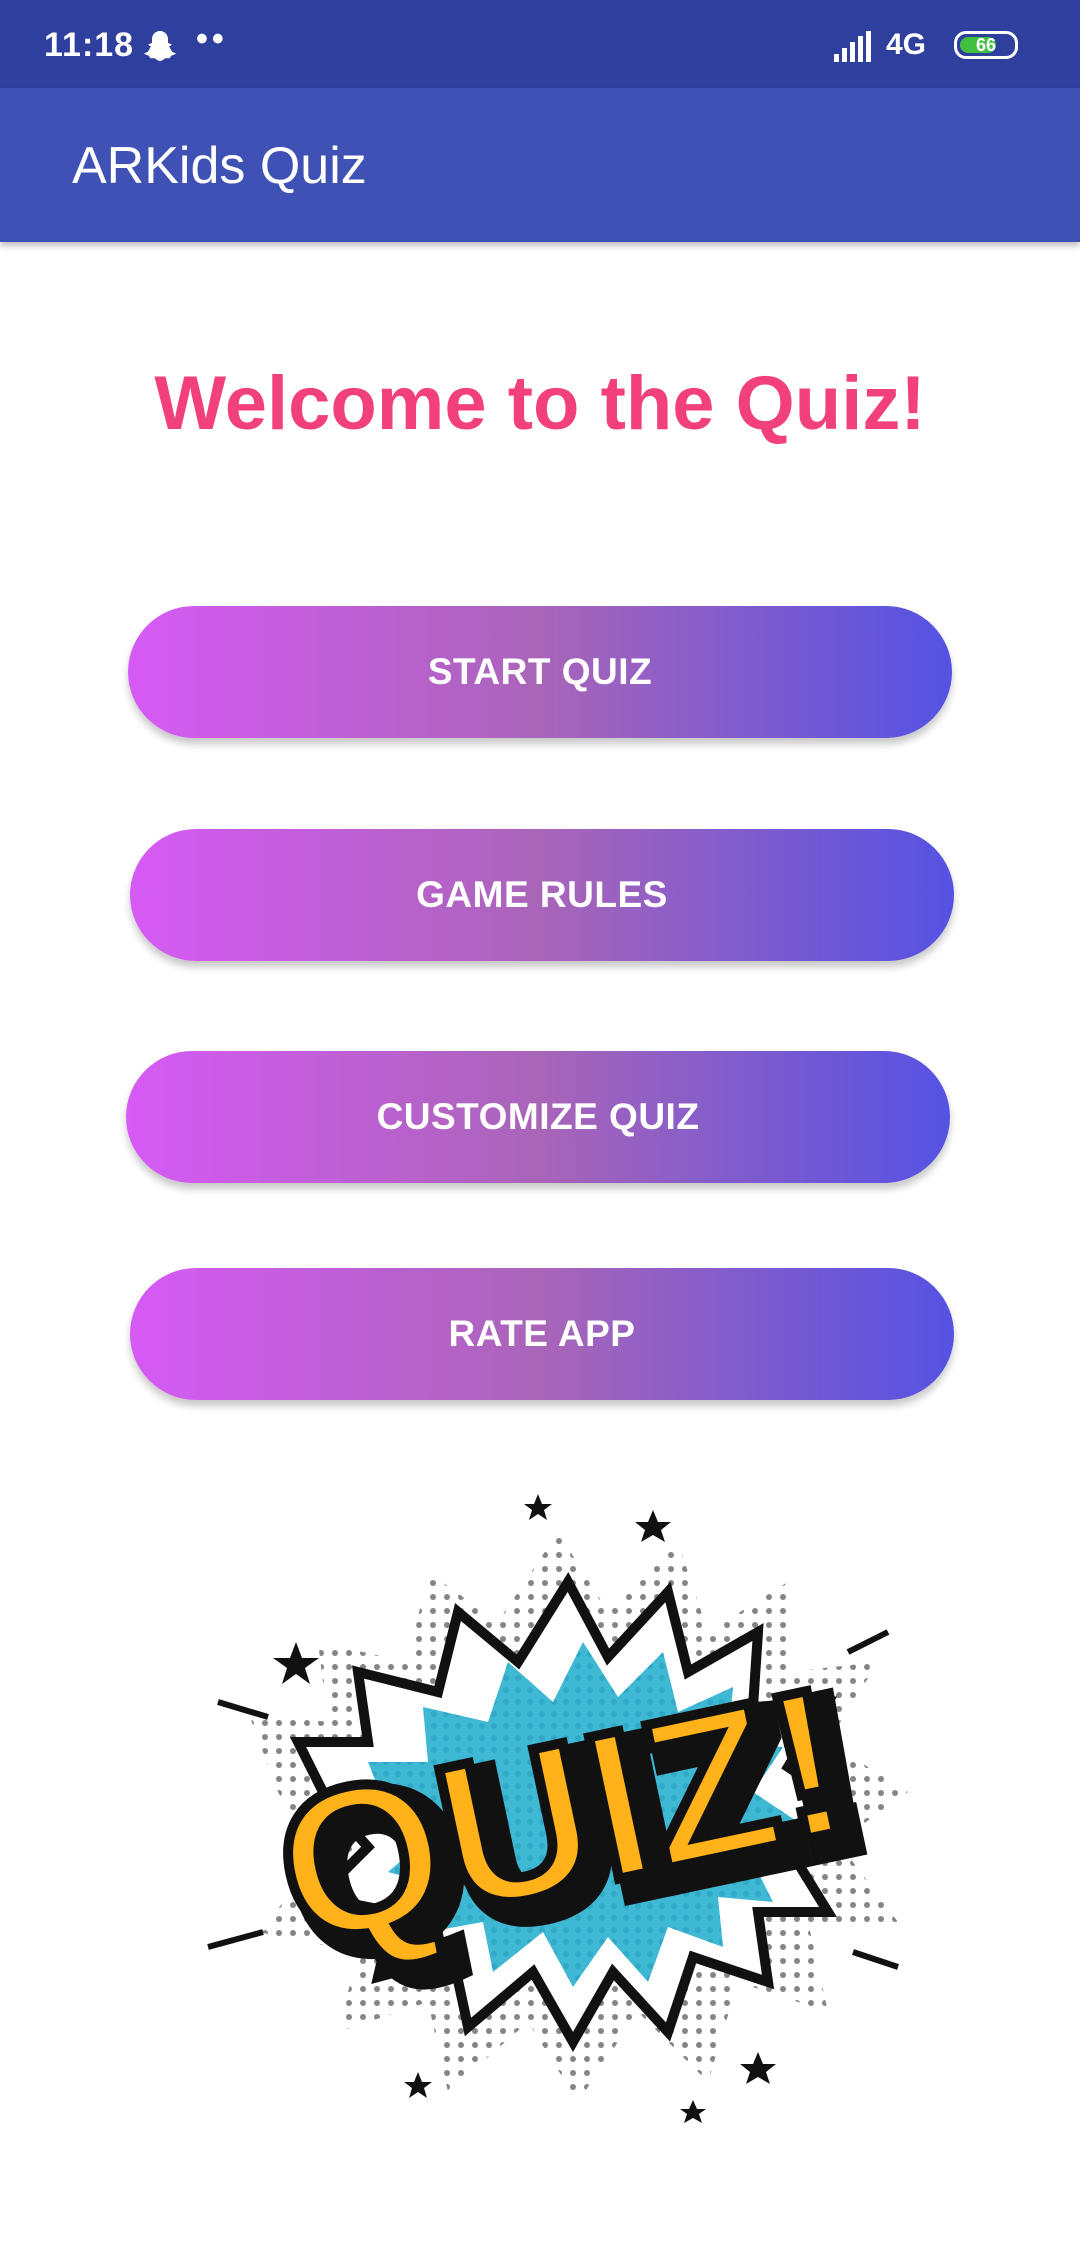 The width and height of the screenshot is (1080, 2246). What do you see at coordinates (540, 165) in the screenshot?
I see `app-bar: ARKids Quiz` at bounding box center [540, 165].